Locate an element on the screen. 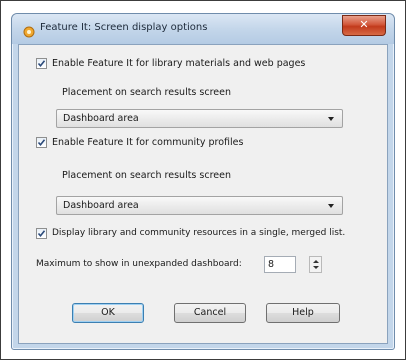  maximum-label: Maximum to show in unexpanded dashboard: is located at coordinates (139, 264).